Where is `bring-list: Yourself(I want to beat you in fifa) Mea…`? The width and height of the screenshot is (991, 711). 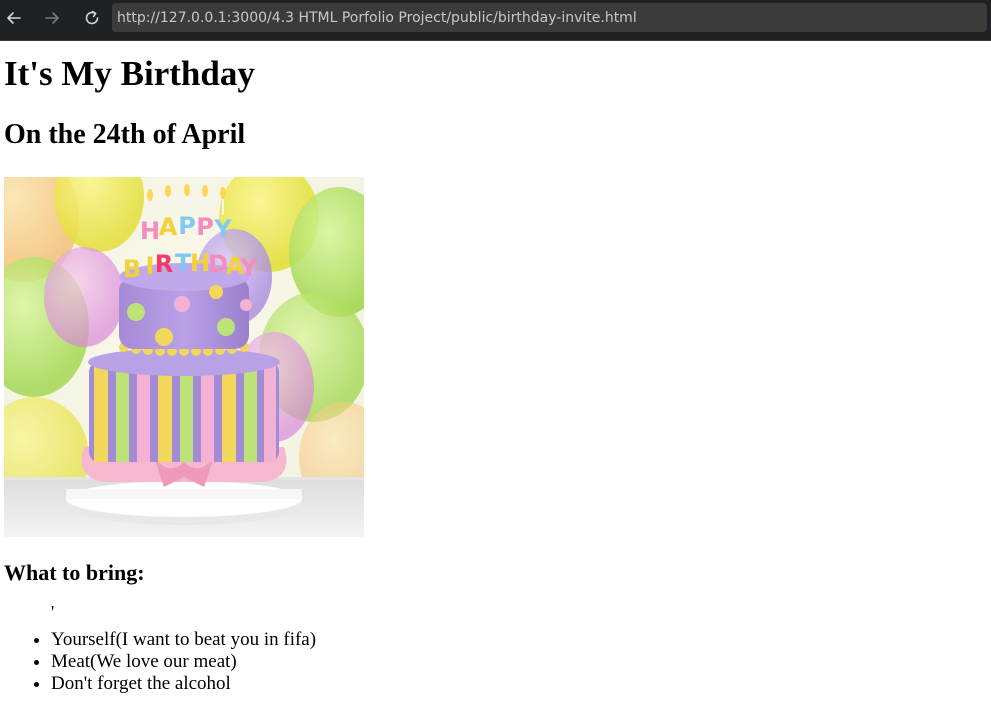
bring-list: Yourself(I want to beat you in fifa) Mea… is located at coordinates (158, 662).